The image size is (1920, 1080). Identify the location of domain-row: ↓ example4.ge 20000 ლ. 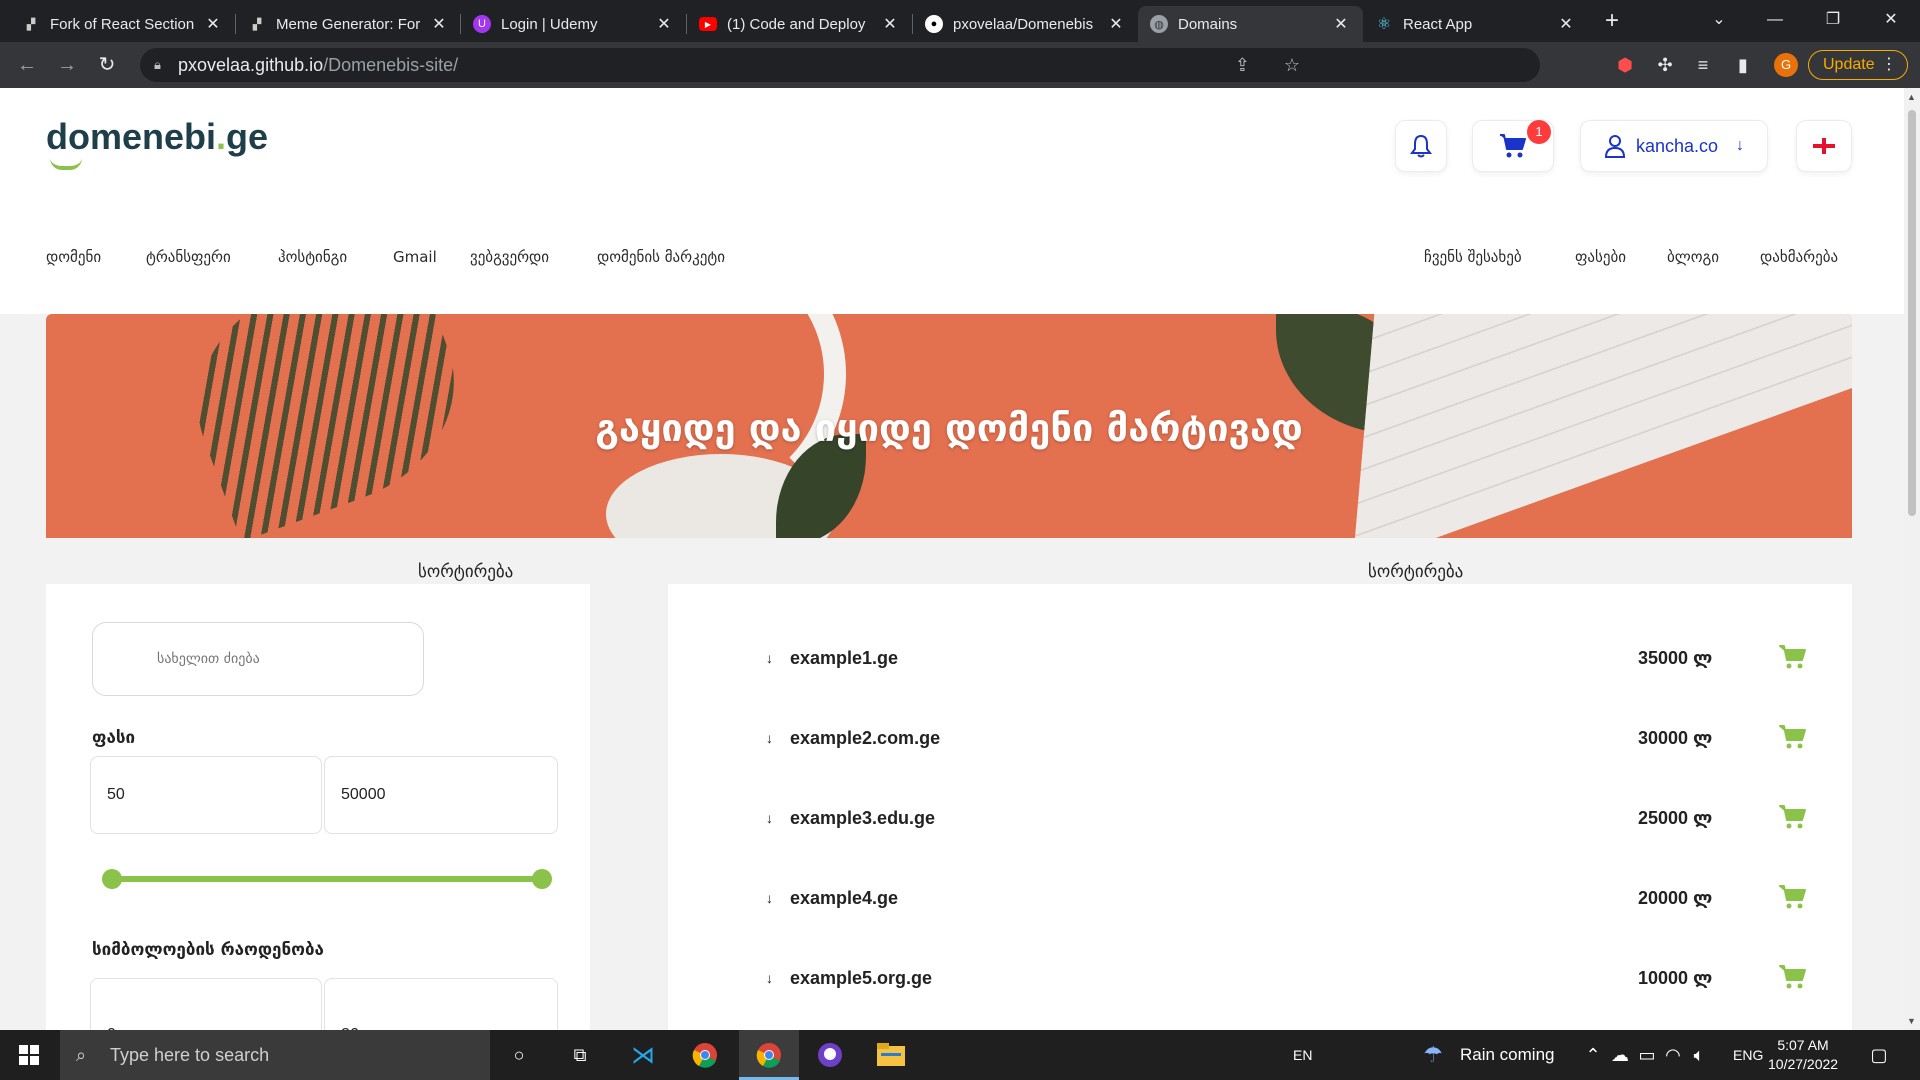
(1260, 898).